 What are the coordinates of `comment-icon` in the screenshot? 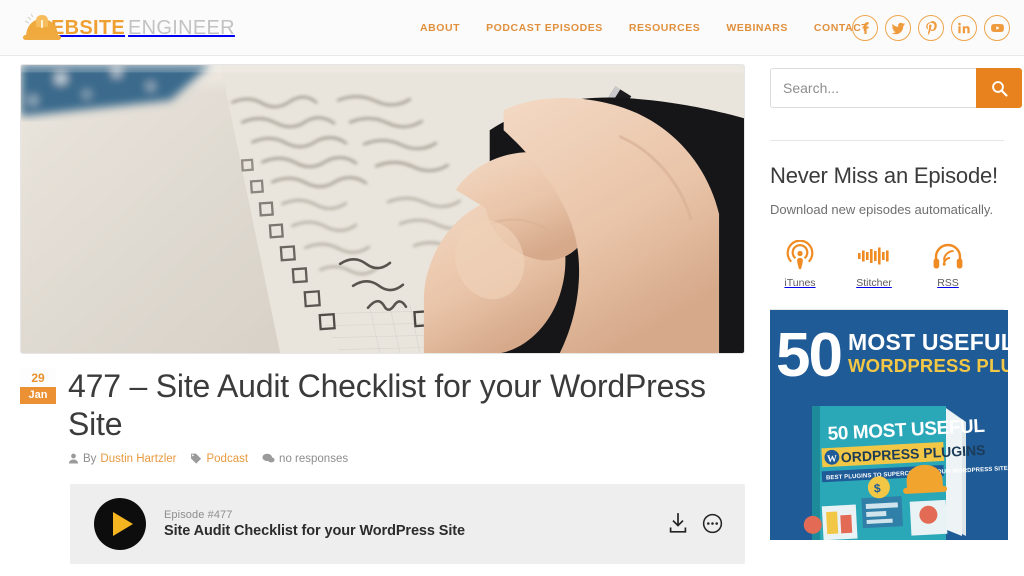 It's located at (268, 458).